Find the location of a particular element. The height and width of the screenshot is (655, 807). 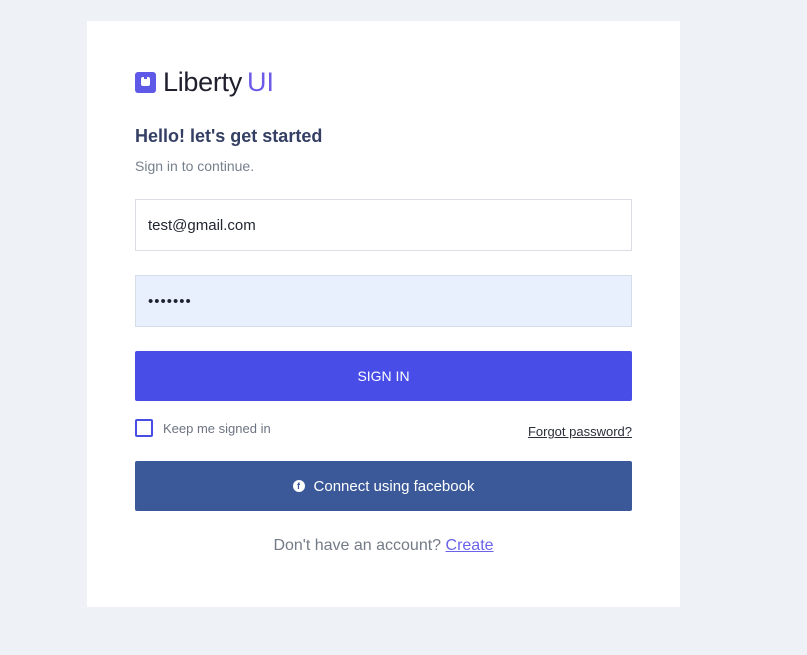

create-account-prompt: Don't have an account? is located at coordinates (357, 545).